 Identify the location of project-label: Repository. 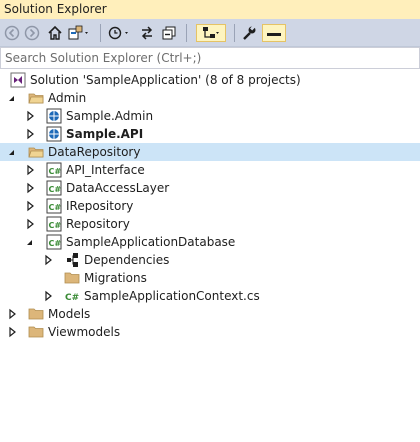
(98, 224).